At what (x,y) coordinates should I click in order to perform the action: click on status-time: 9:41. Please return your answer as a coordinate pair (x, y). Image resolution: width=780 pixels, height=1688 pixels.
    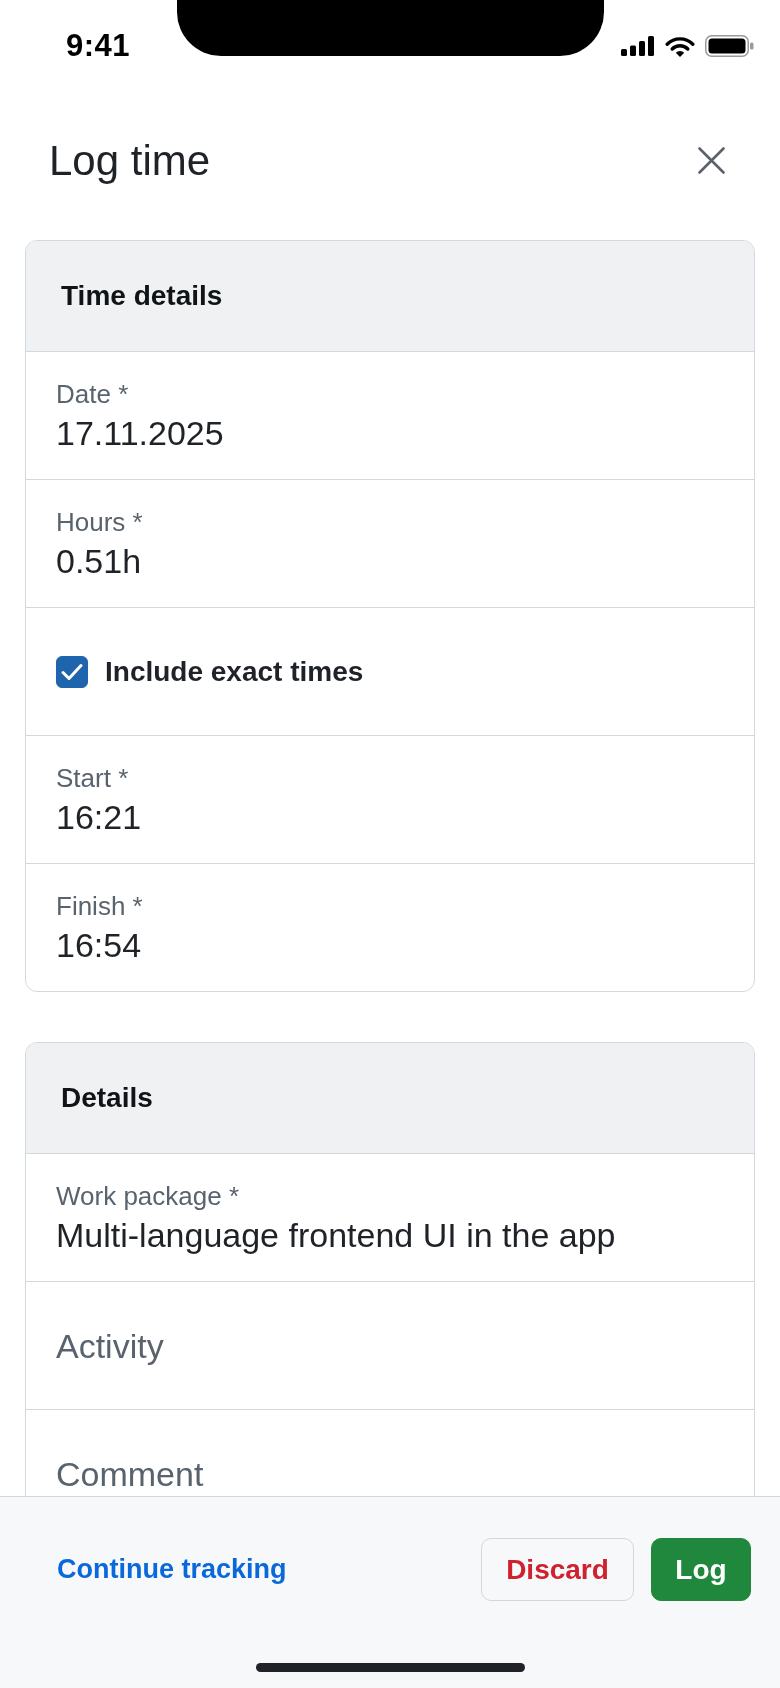
    Looking at the image, I should click on (98, 45).